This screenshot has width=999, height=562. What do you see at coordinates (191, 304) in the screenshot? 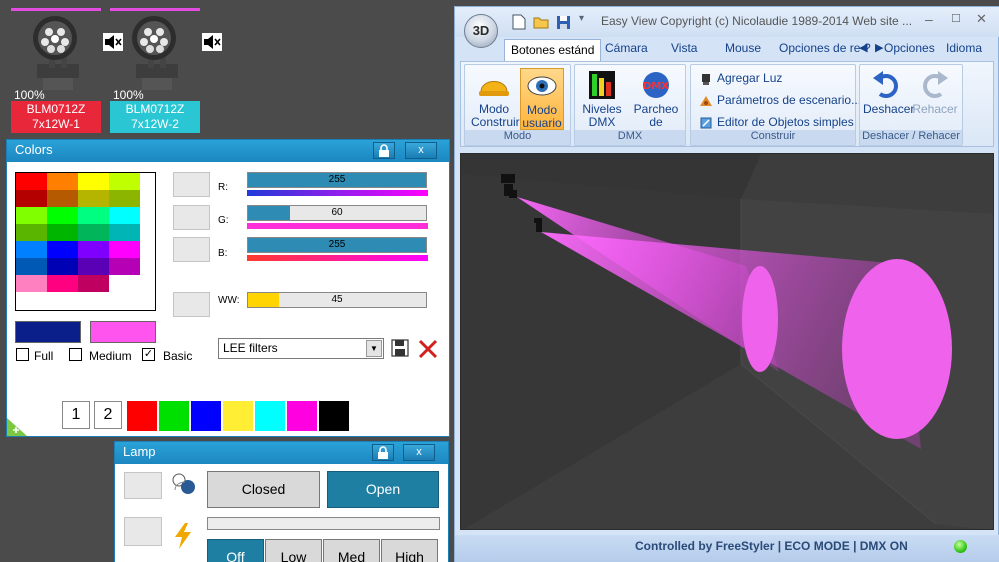
I see `ww-channel-button` at bounding box center [191, 304].